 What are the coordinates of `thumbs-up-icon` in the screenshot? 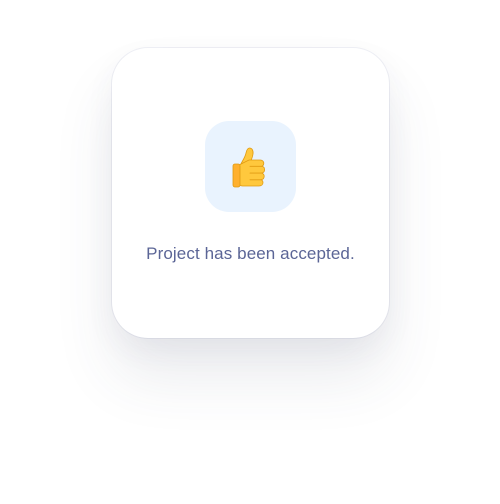 It's located at (248, 167).